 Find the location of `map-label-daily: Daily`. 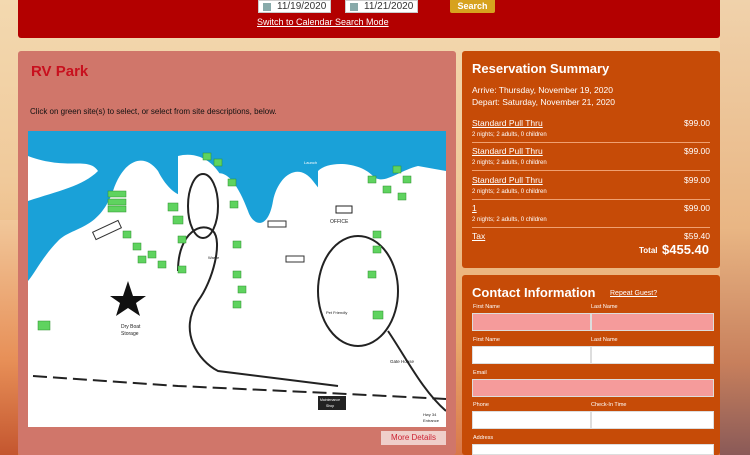

map-label-daily: Daily is located at coordinates (151, 227).